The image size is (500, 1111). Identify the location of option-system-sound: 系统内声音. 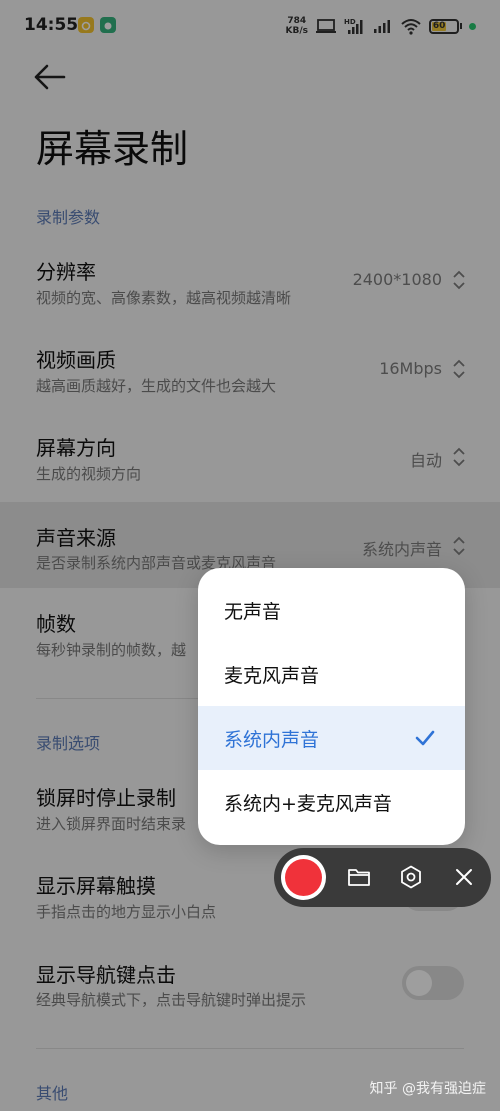
(331, 738).